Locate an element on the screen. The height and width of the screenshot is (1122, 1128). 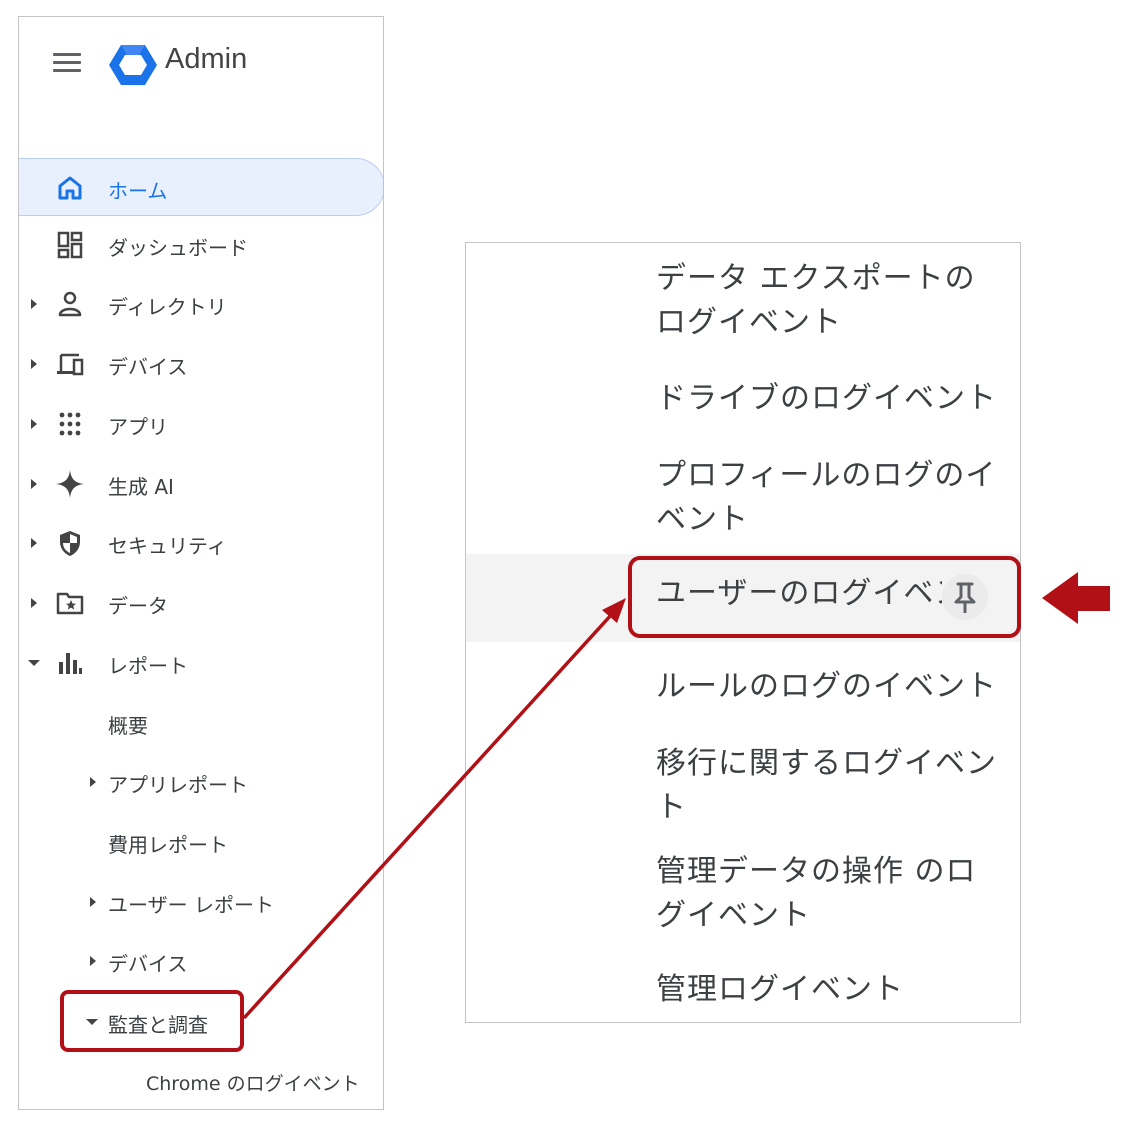
list-item-migration-log-events: 移行に関するログイベント is located at coordinates (743, 782).